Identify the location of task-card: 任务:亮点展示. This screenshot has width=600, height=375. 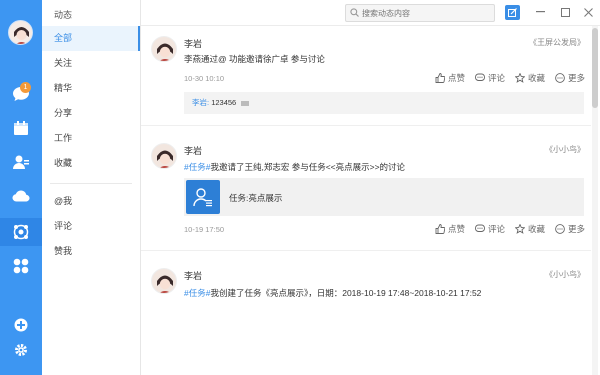
(384, 197).